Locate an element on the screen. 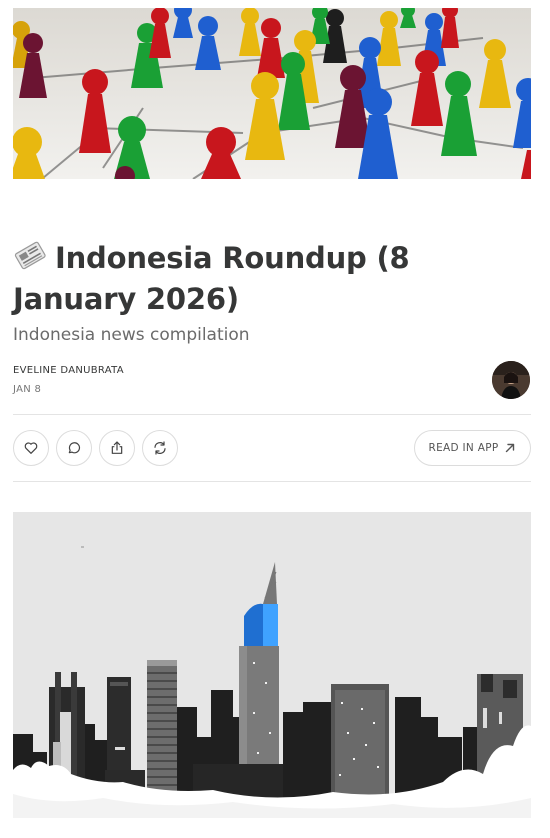 The image size is (550, 838). arrow-up-right-icon is located at coordinates (510, 448).